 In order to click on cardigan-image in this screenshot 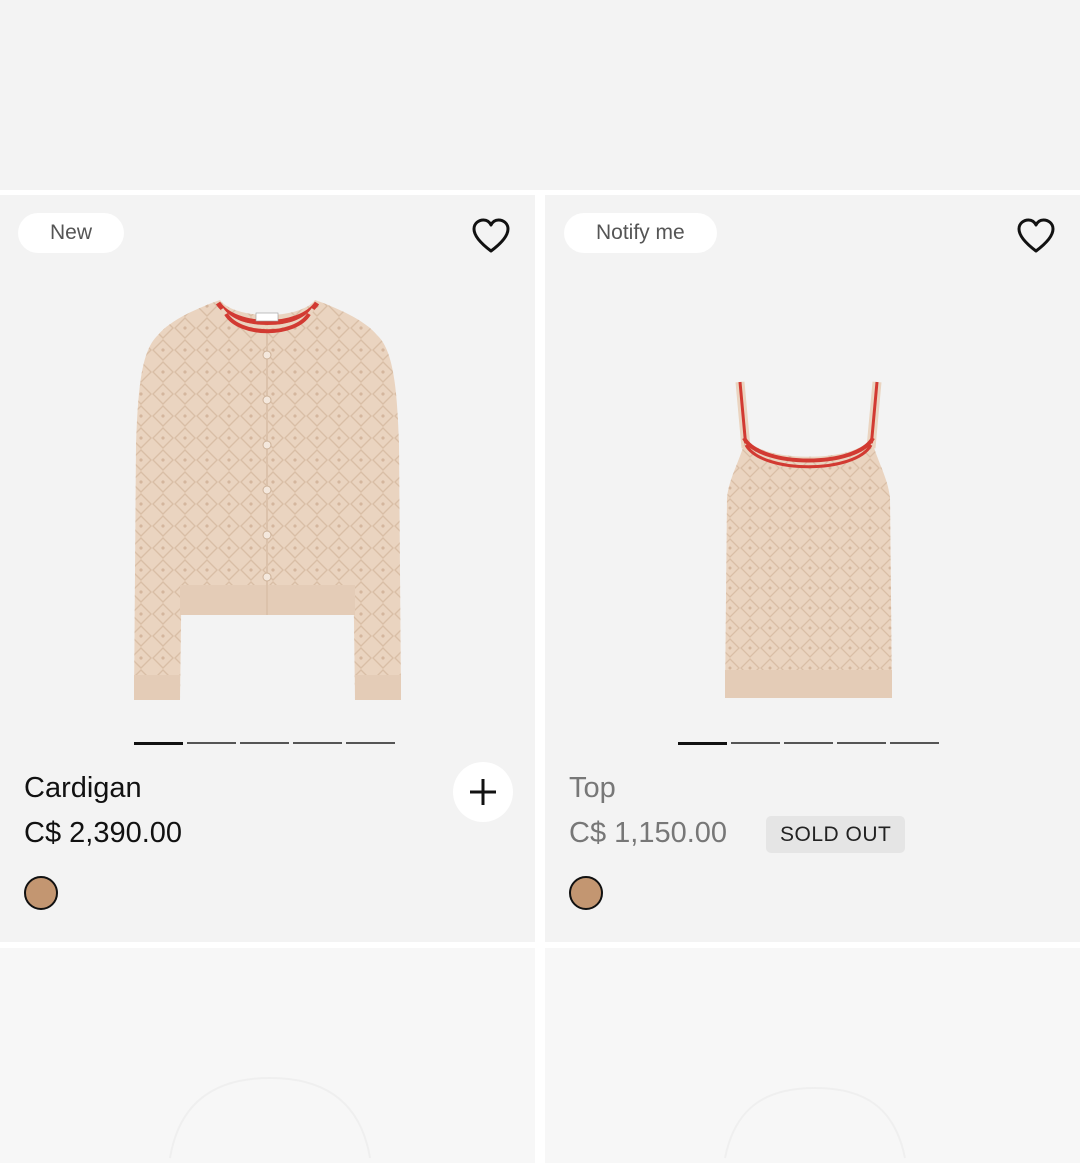, I will do `click(267, 502)`.